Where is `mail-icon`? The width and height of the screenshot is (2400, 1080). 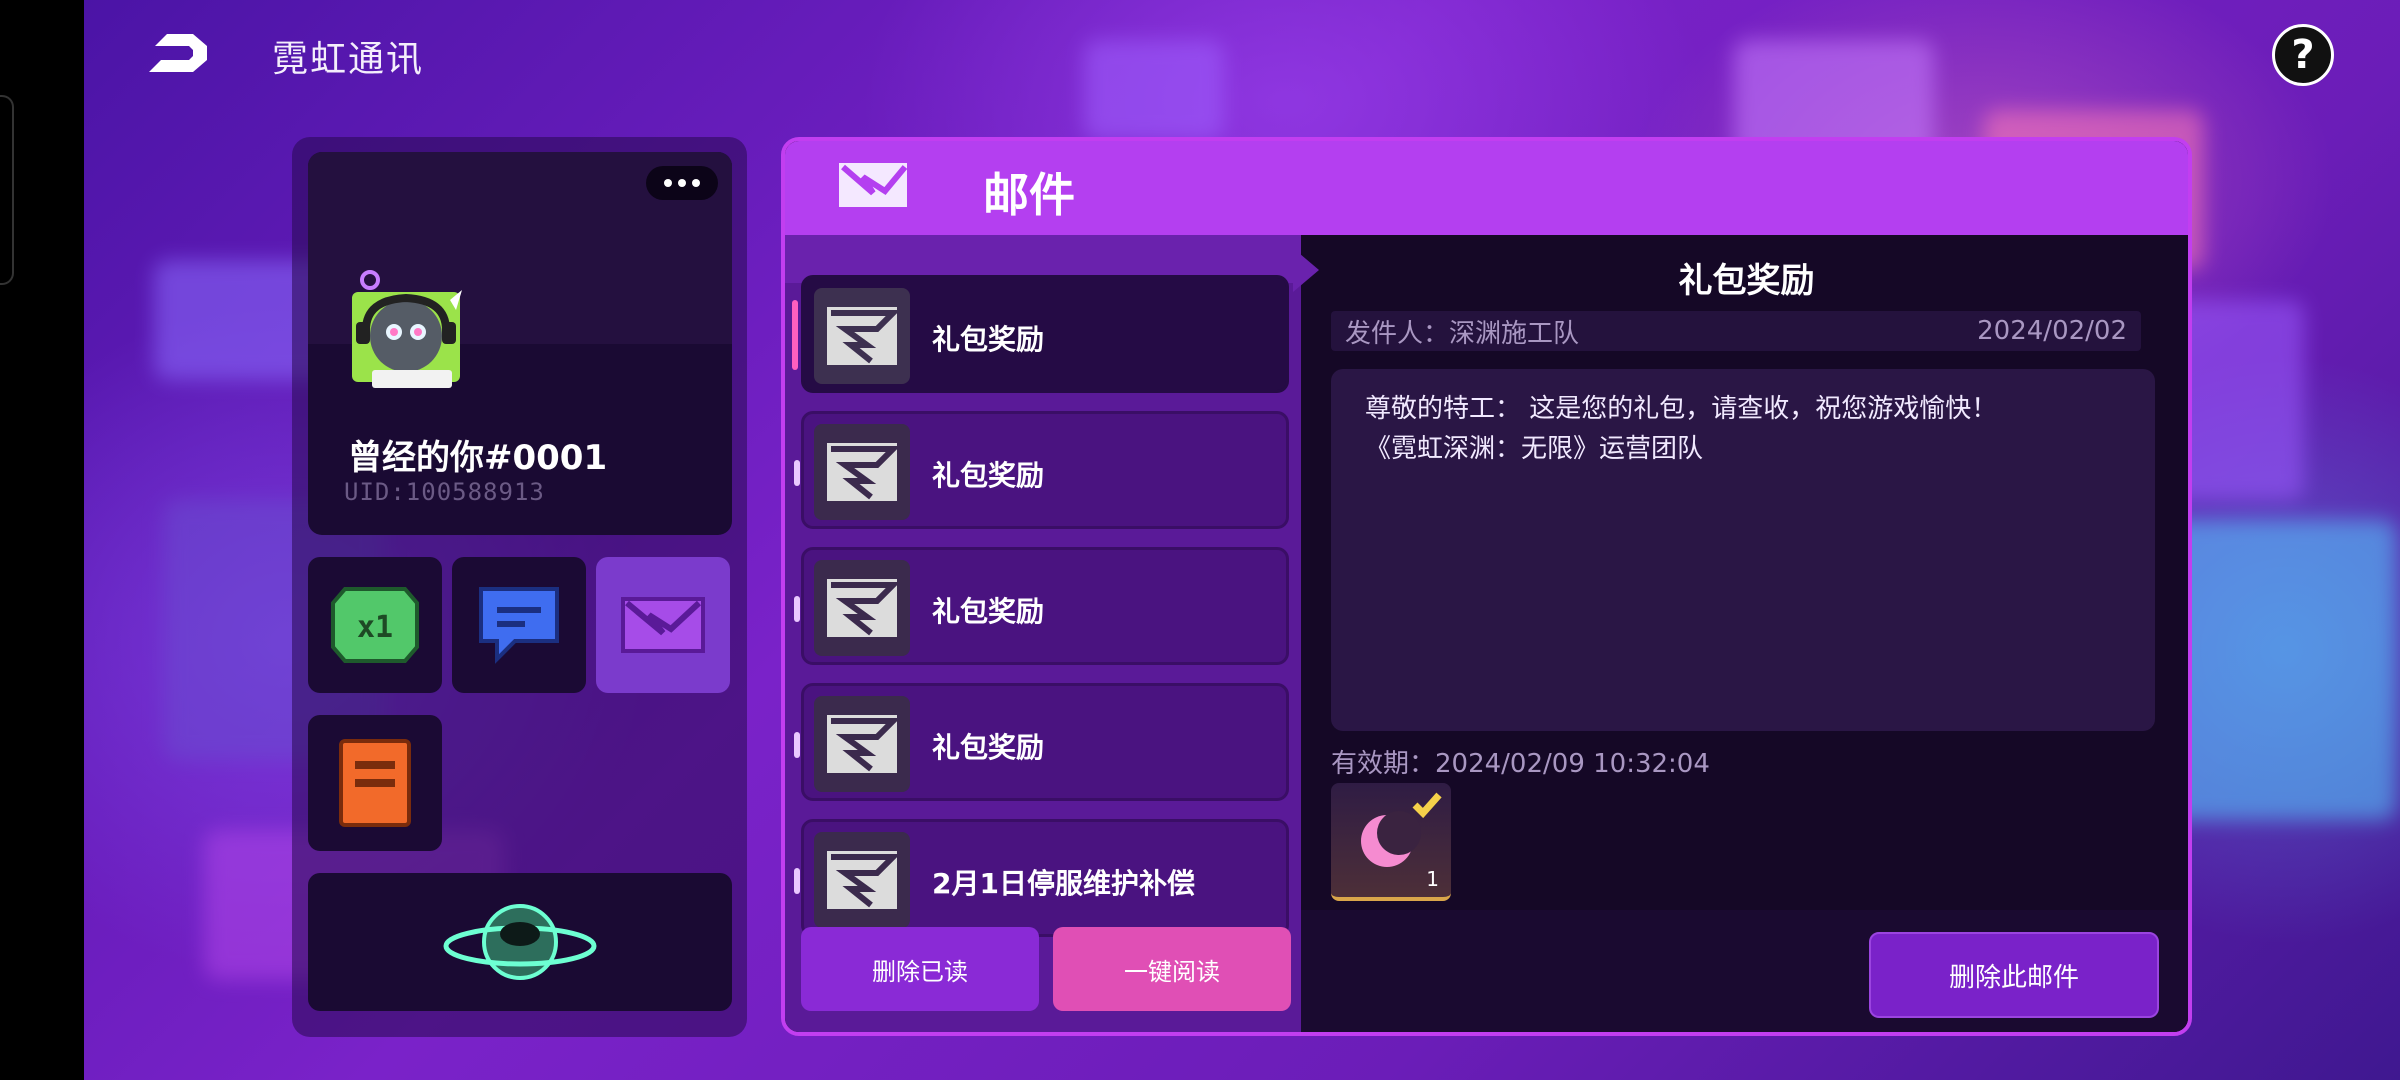
mail-icon is located at coordinates (663, 625).